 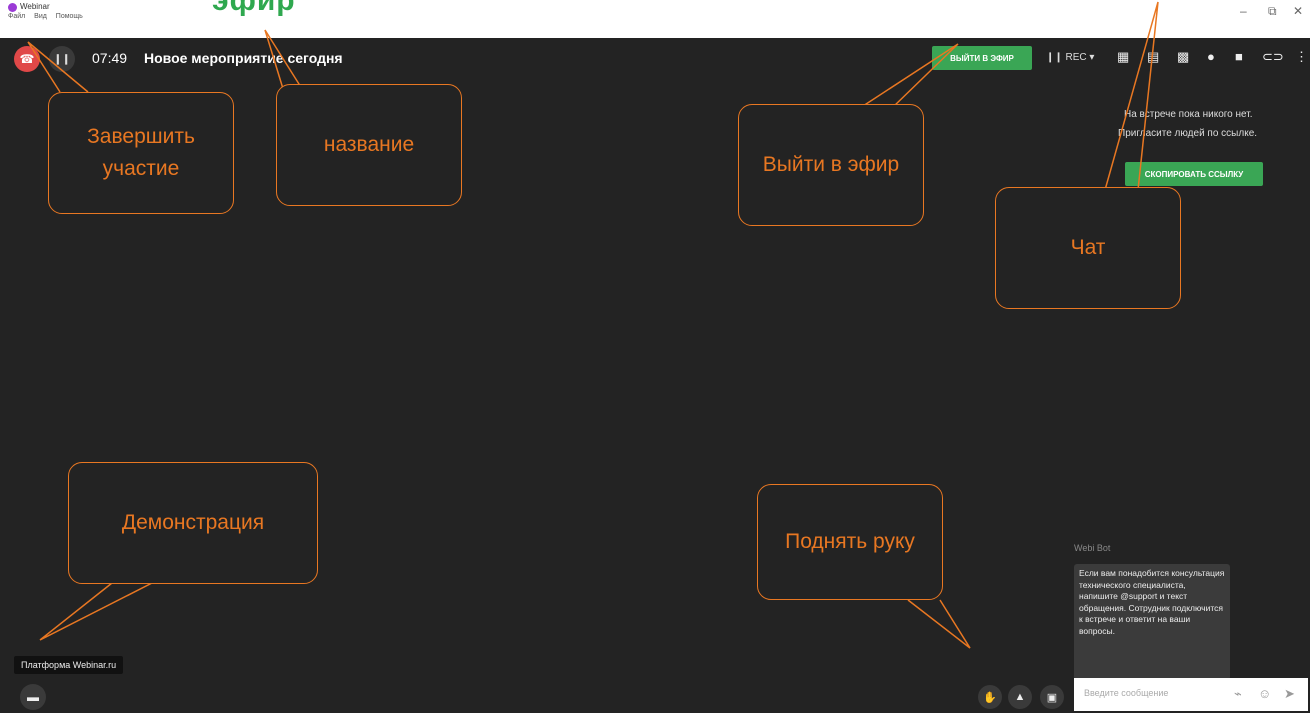 What do you see at coordinates (655, 12) in the screenshot?
I see `window-titlebar: Webinar Файл Вид Помощь эфир – ⧉ ✕` at bounding box center [655, 12].